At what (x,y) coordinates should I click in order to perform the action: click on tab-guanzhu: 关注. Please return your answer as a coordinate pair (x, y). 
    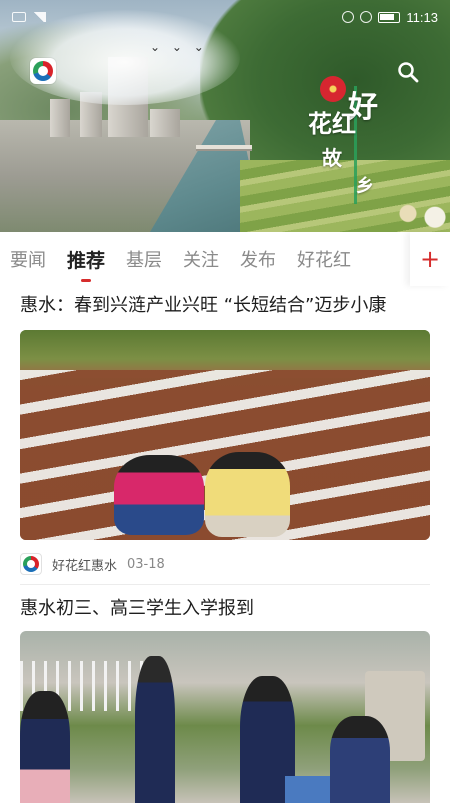
    Looking at the image, I should click on (201, 259).